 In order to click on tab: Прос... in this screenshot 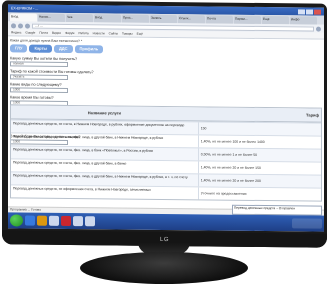, I will do `click(135, 18)`.